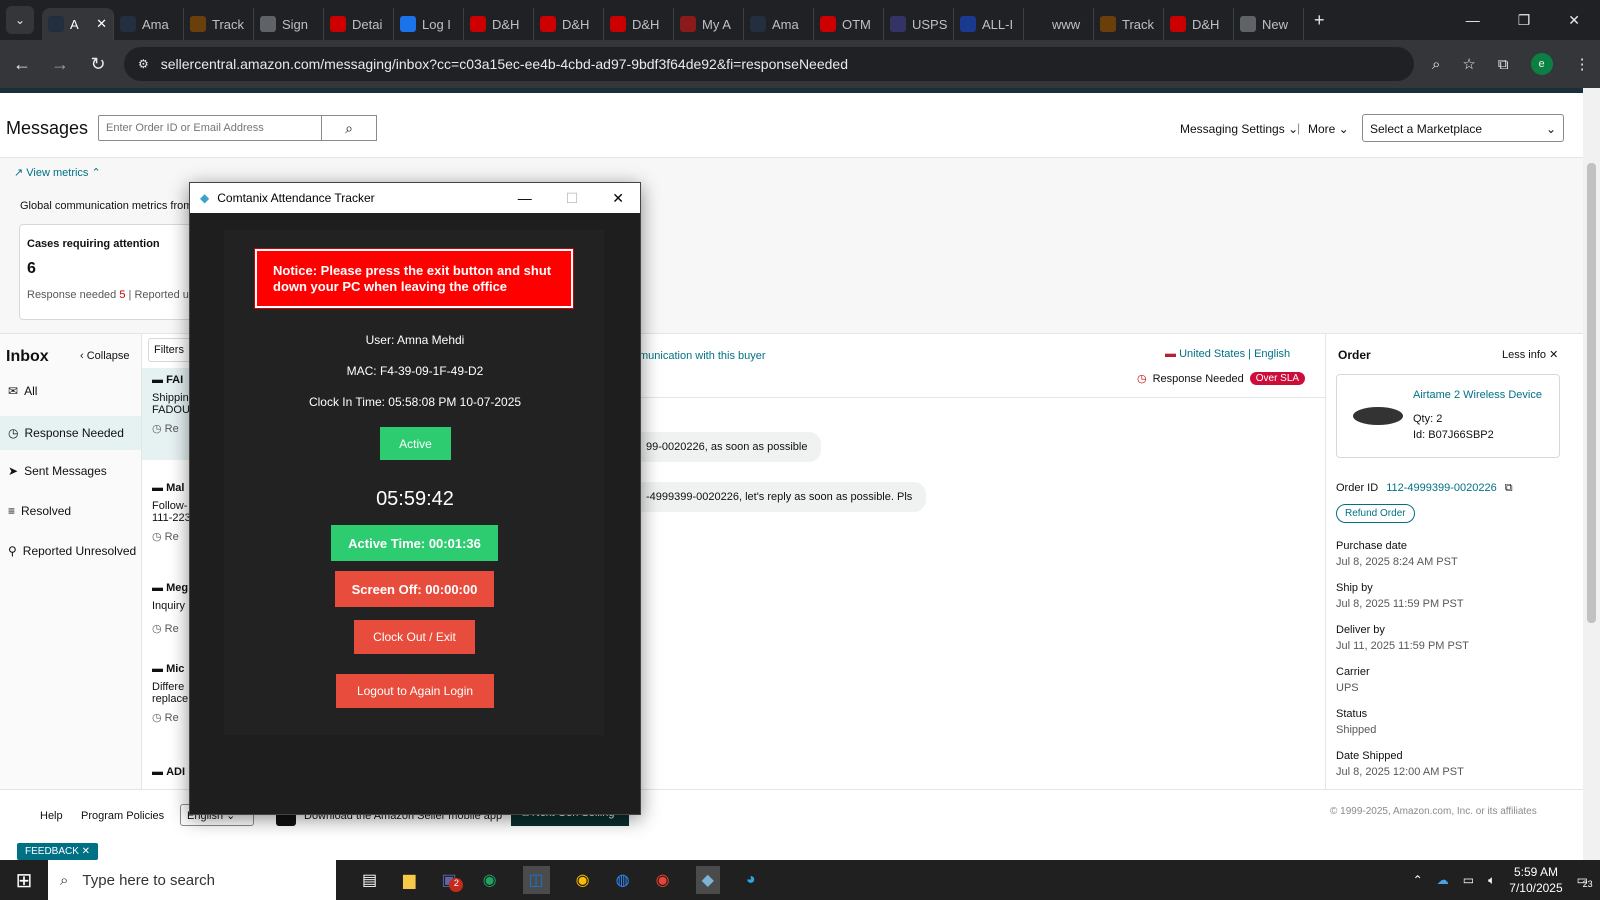 Image resolution: width=1600 pixels, height=900 pixels. Describe the element at coordinates (429, 24) in the screenshot. I see `browser-tab: Log I` at that location.